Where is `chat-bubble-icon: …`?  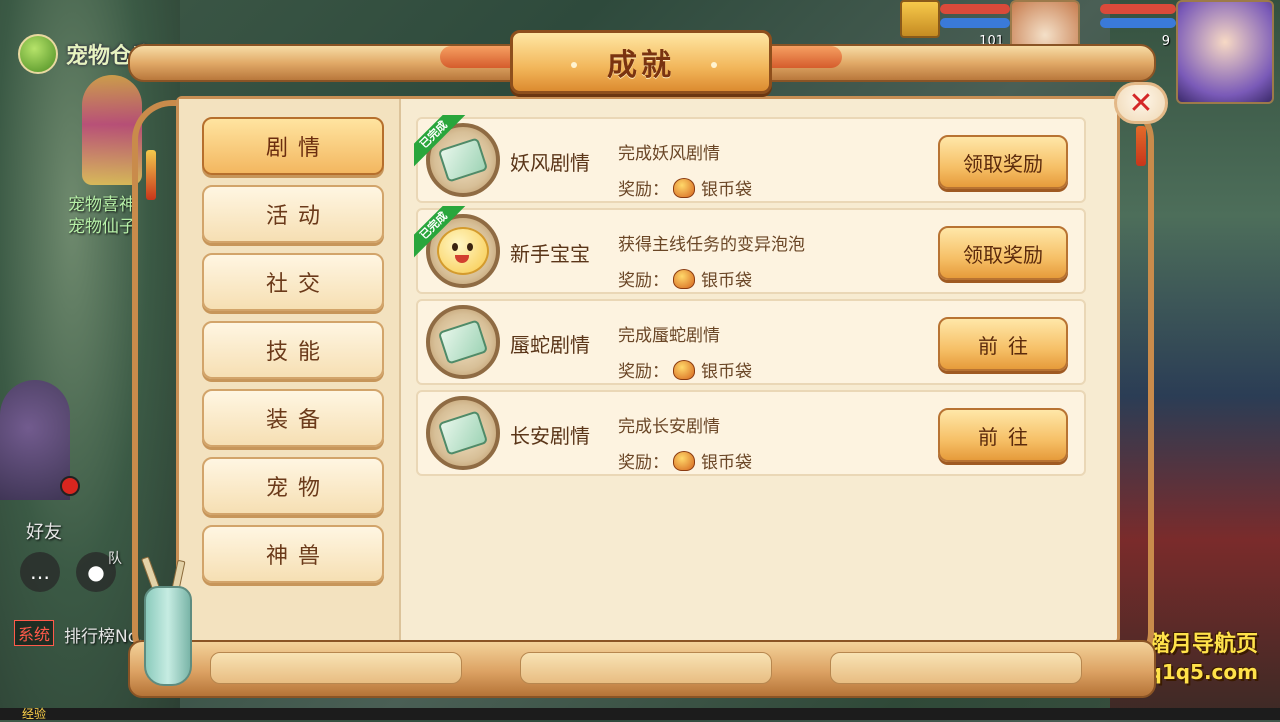 chat-bubble-icon: … is located at coordinates (40, 572).